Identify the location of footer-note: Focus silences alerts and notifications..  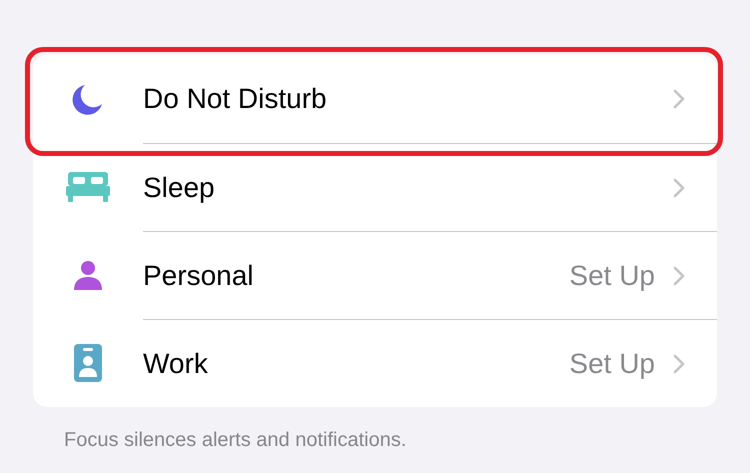
(236, 440).